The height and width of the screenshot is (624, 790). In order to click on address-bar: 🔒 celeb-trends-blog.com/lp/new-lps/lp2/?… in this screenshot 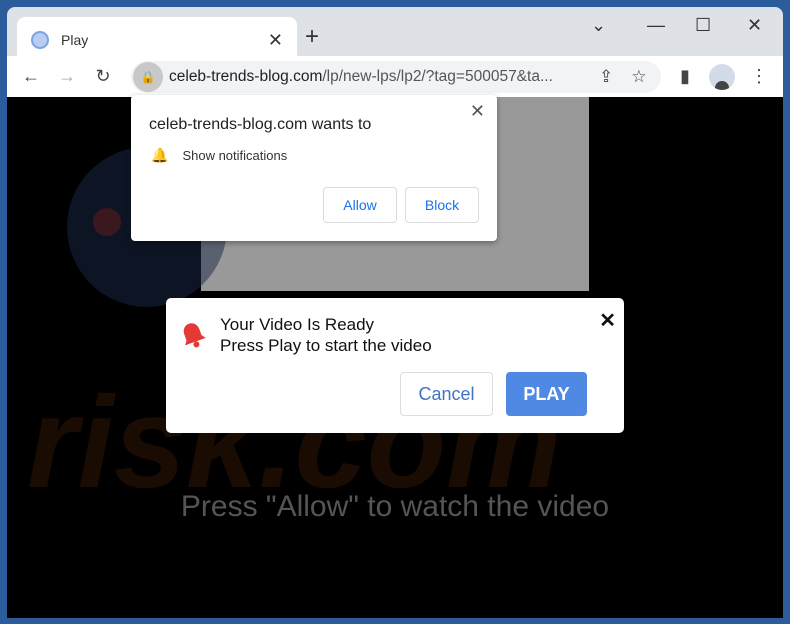, I will do `click(396, 77)`.